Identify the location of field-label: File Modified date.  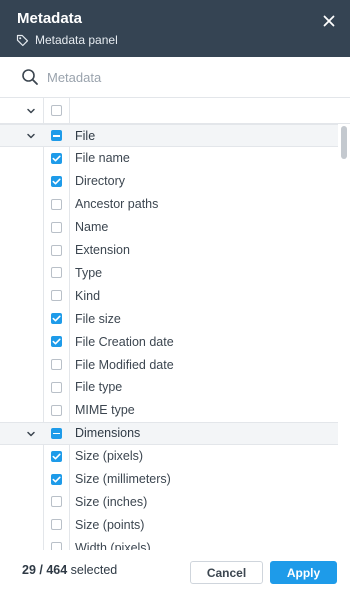
(124, 364).